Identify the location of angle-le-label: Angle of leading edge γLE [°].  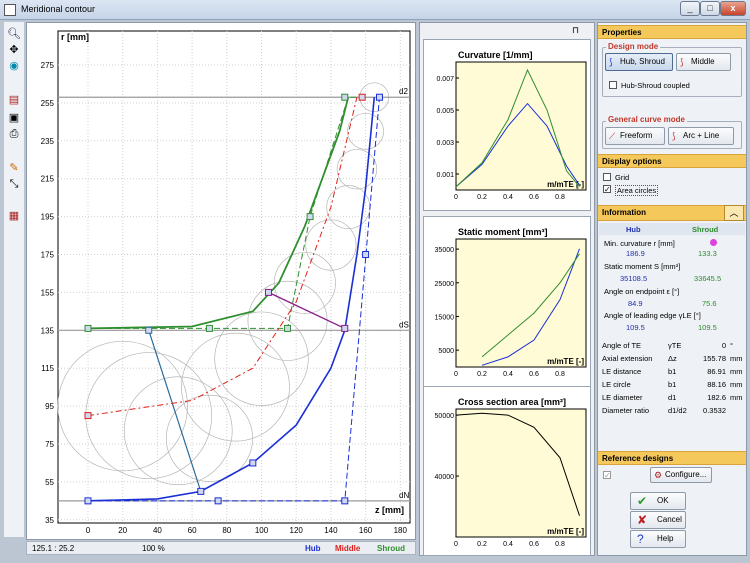
(652, 315).